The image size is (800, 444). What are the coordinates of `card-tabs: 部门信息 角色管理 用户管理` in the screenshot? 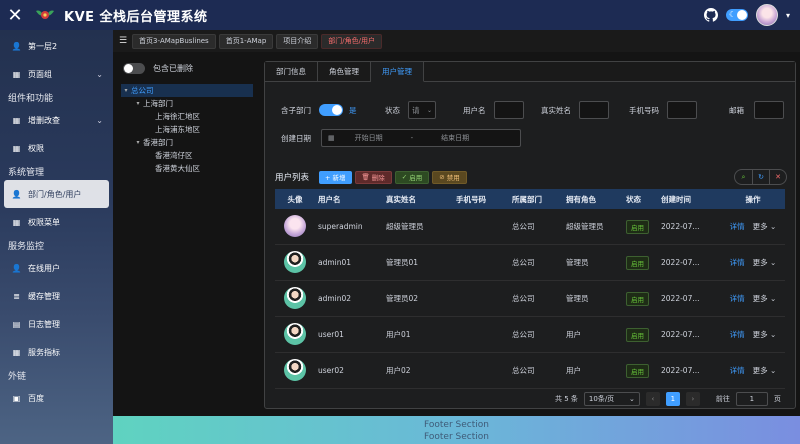 It's located at (530, 72).